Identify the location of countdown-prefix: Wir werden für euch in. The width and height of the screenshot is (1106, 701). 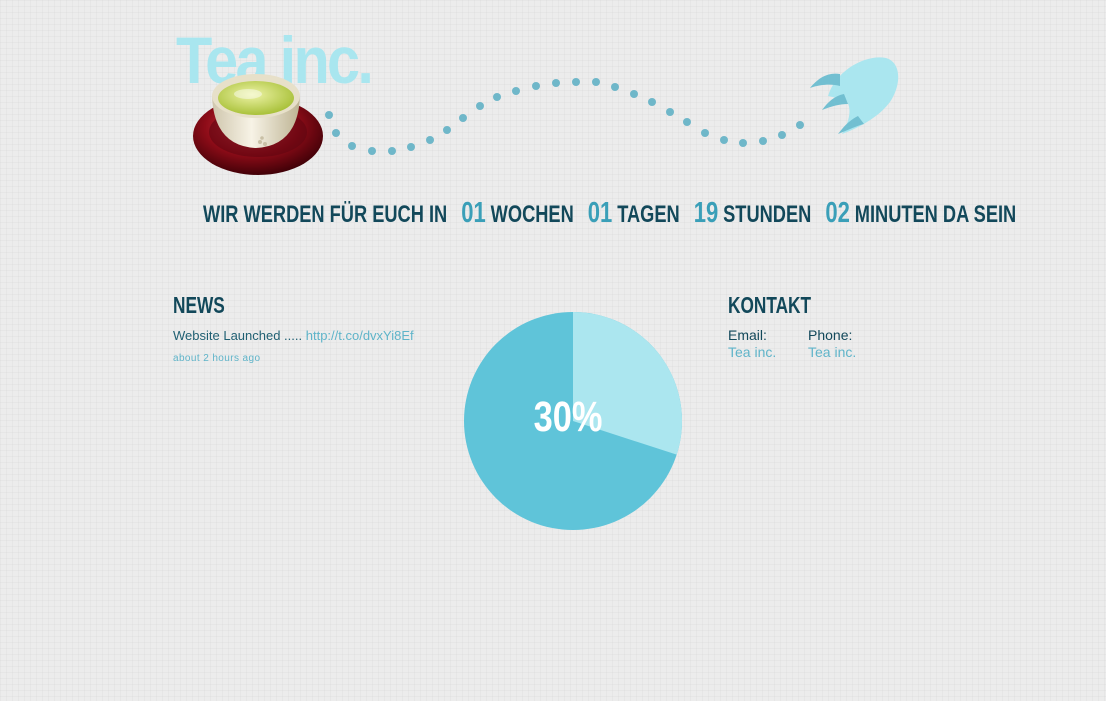
(325, 214).